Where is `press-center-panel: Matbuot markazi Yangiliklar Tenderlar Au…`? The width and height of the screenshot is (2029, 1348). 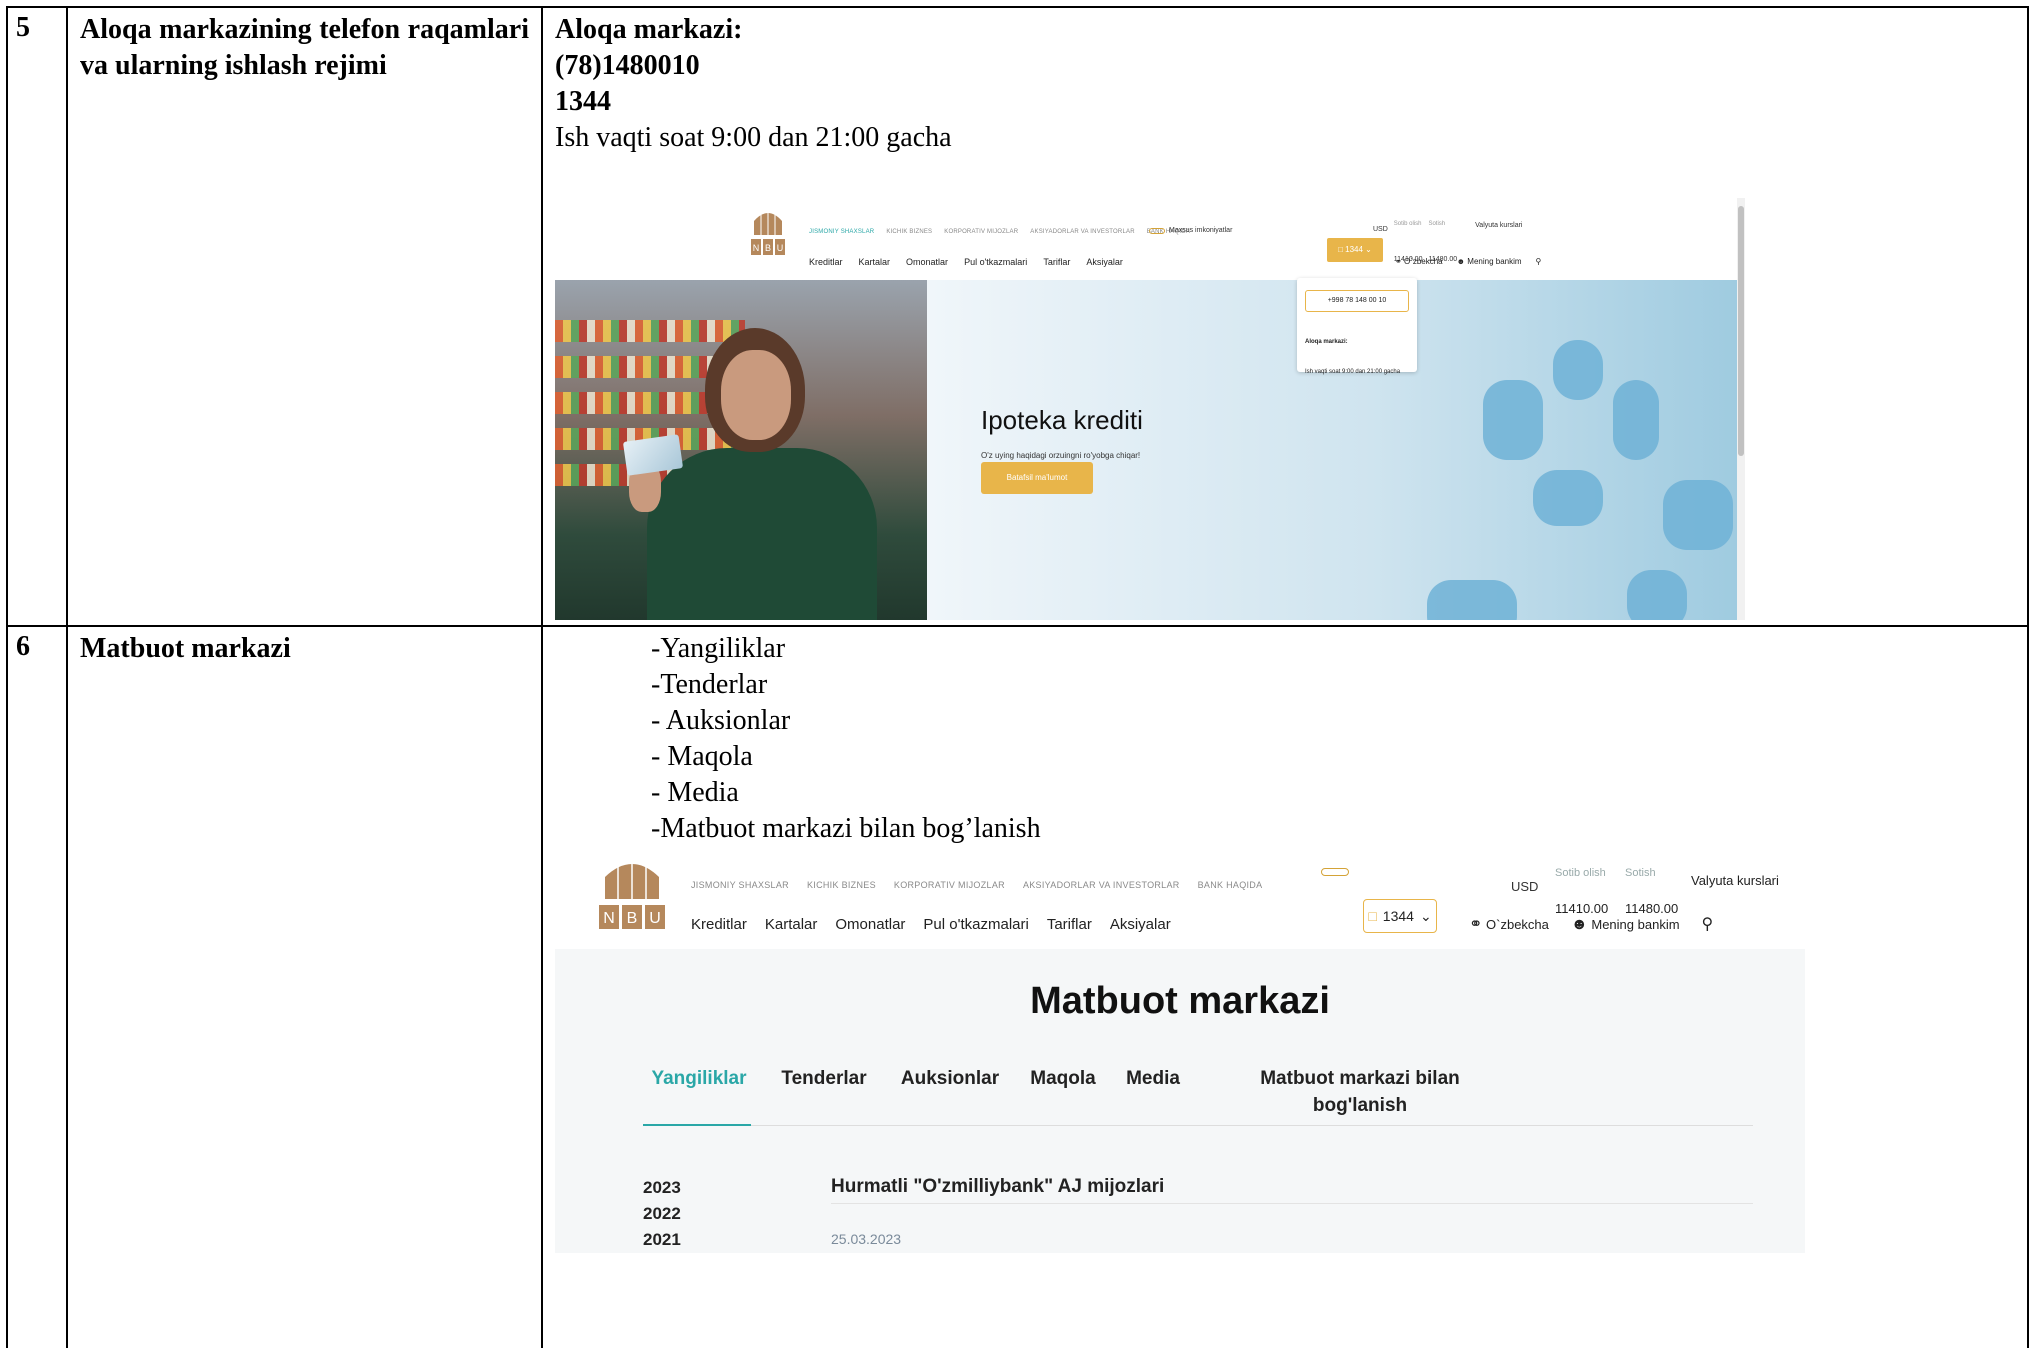 press-center-panel: Matbuot markazi Yangiliklar Tenderlar Au… is located at coordinates (1180, 1101).